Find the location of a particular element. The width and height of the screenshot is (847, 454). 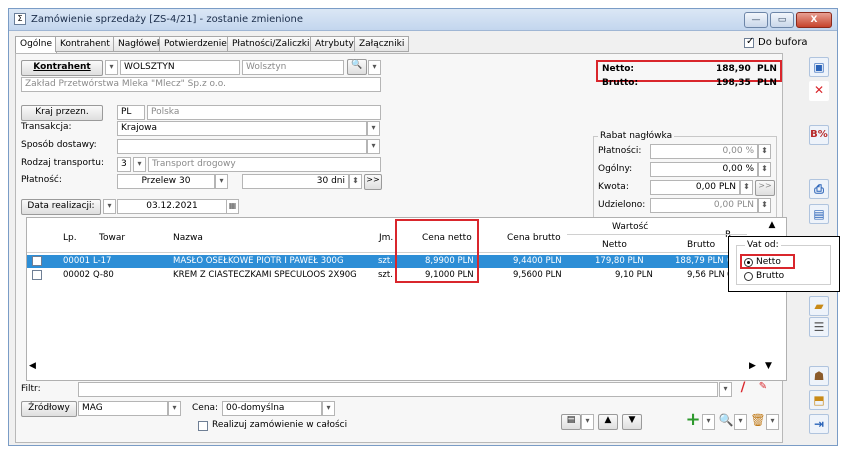

cell-netto: 9,10 PLN is located at coordinates (634, 275).